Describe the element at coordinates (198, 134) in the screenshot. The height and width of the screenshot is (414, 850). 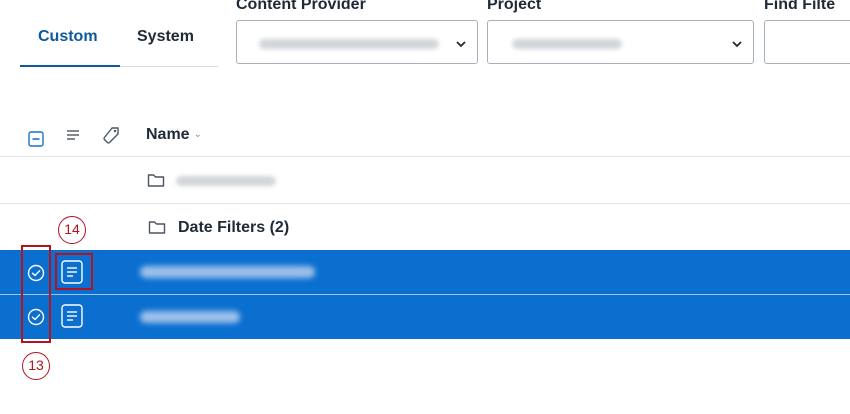
I see `sort-indicator: ⌄` at that location.